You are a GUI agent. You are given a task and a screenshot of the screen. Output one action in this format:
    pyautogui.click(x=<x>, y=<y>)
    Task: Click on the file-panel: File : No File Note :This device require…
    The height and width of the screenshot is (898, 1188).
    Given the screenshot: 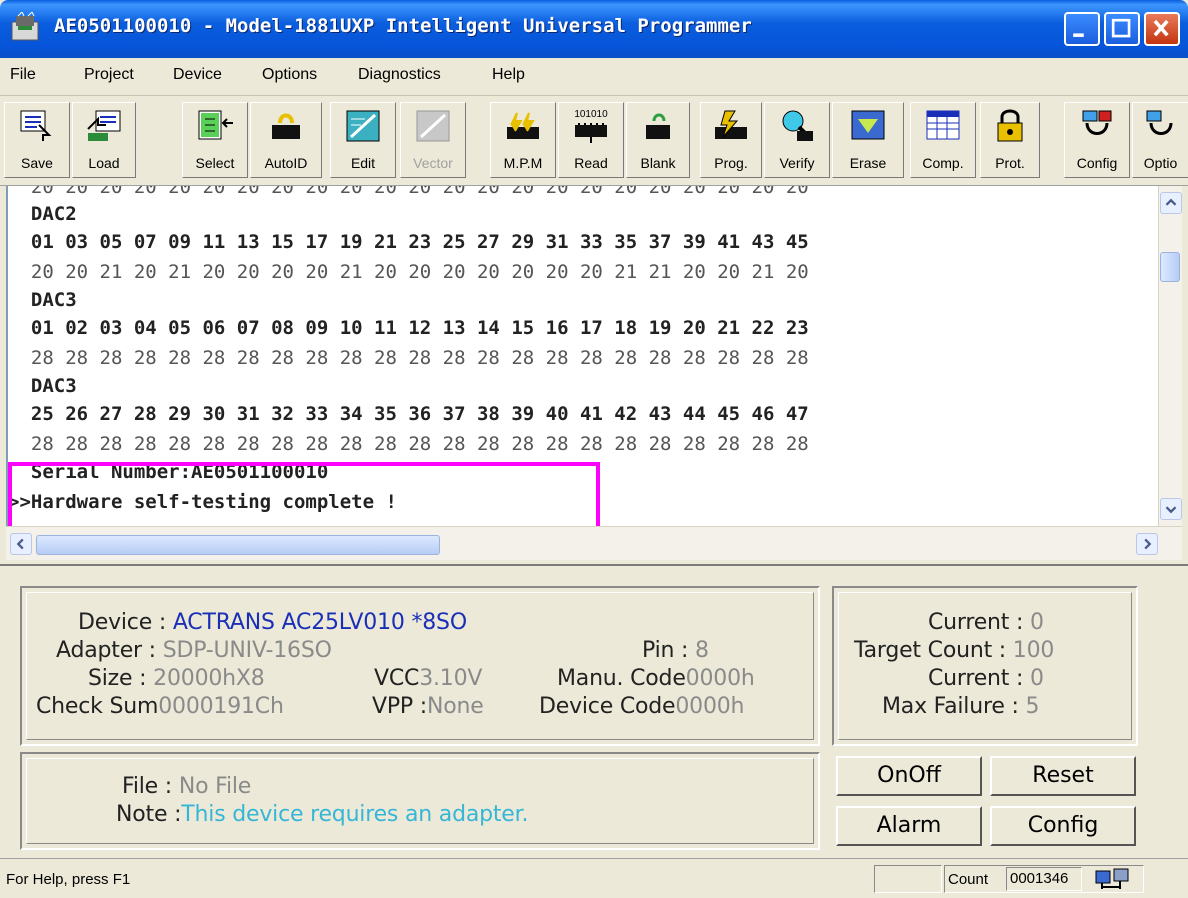 What is the action you would take?
    pyautogui.click(x=420, y=801)
    